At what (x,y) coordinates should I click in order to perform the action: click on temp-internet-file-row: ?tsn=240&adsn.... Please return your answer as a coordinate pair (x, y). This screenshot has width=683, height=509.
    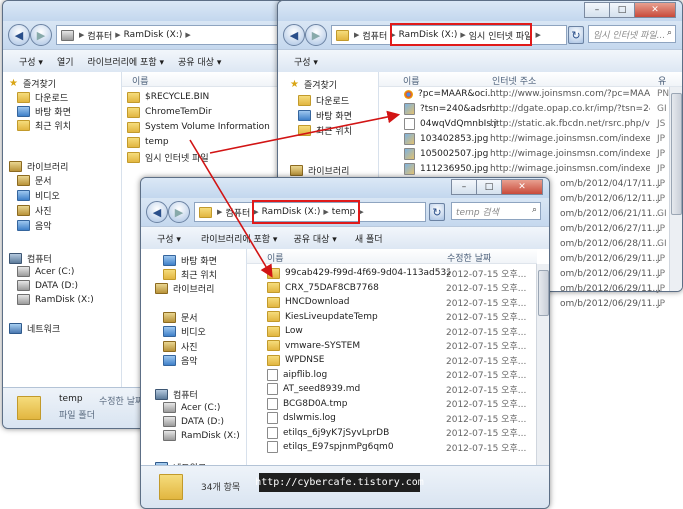
    Looking at the image, I should click on (451, 109).